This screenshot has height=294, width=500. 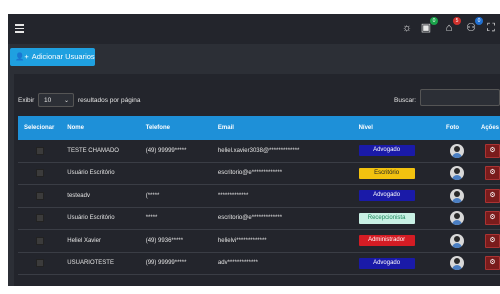 What do you see at coordinates (282, 128) in the screenshot?
I see `col-email: Email` at bounding box center [282, 128].